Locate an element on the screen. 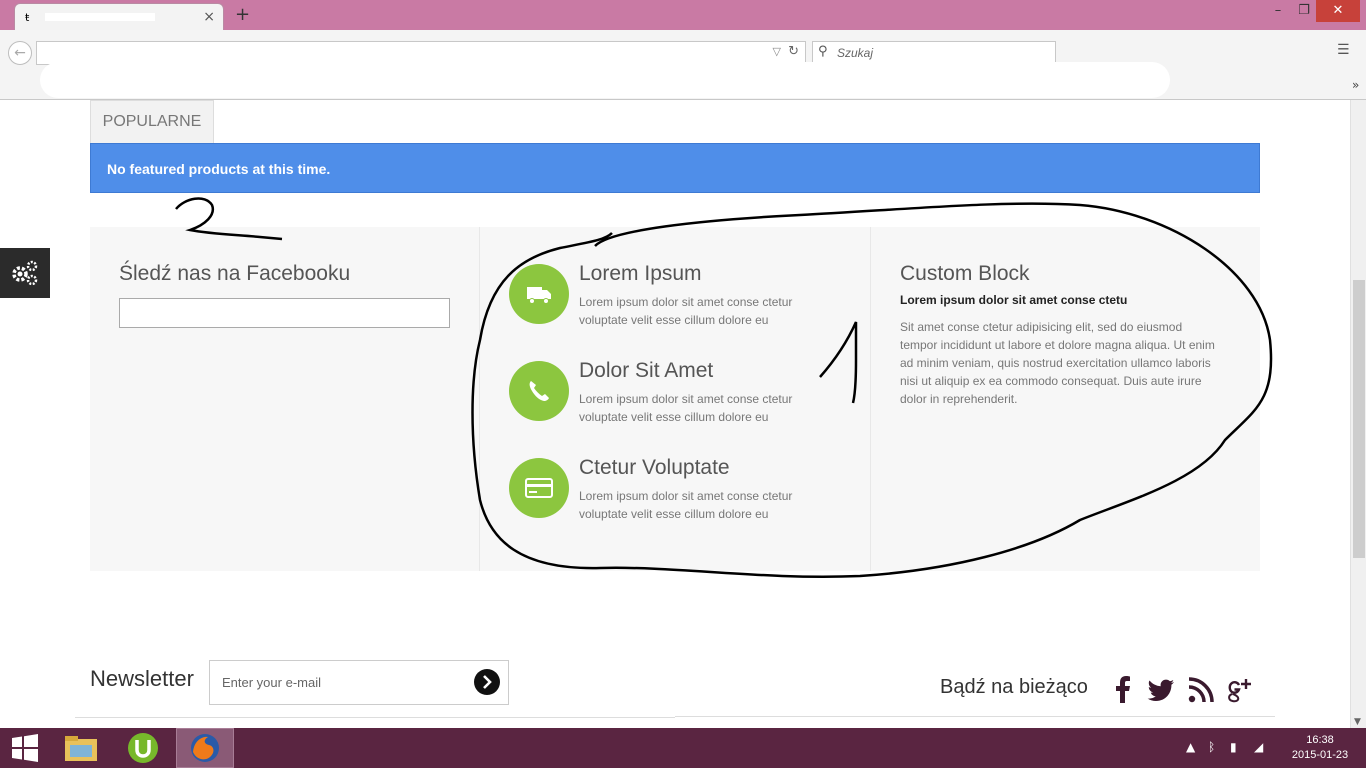  window-close-button: ✕ is located at coordinates (1338, 11).